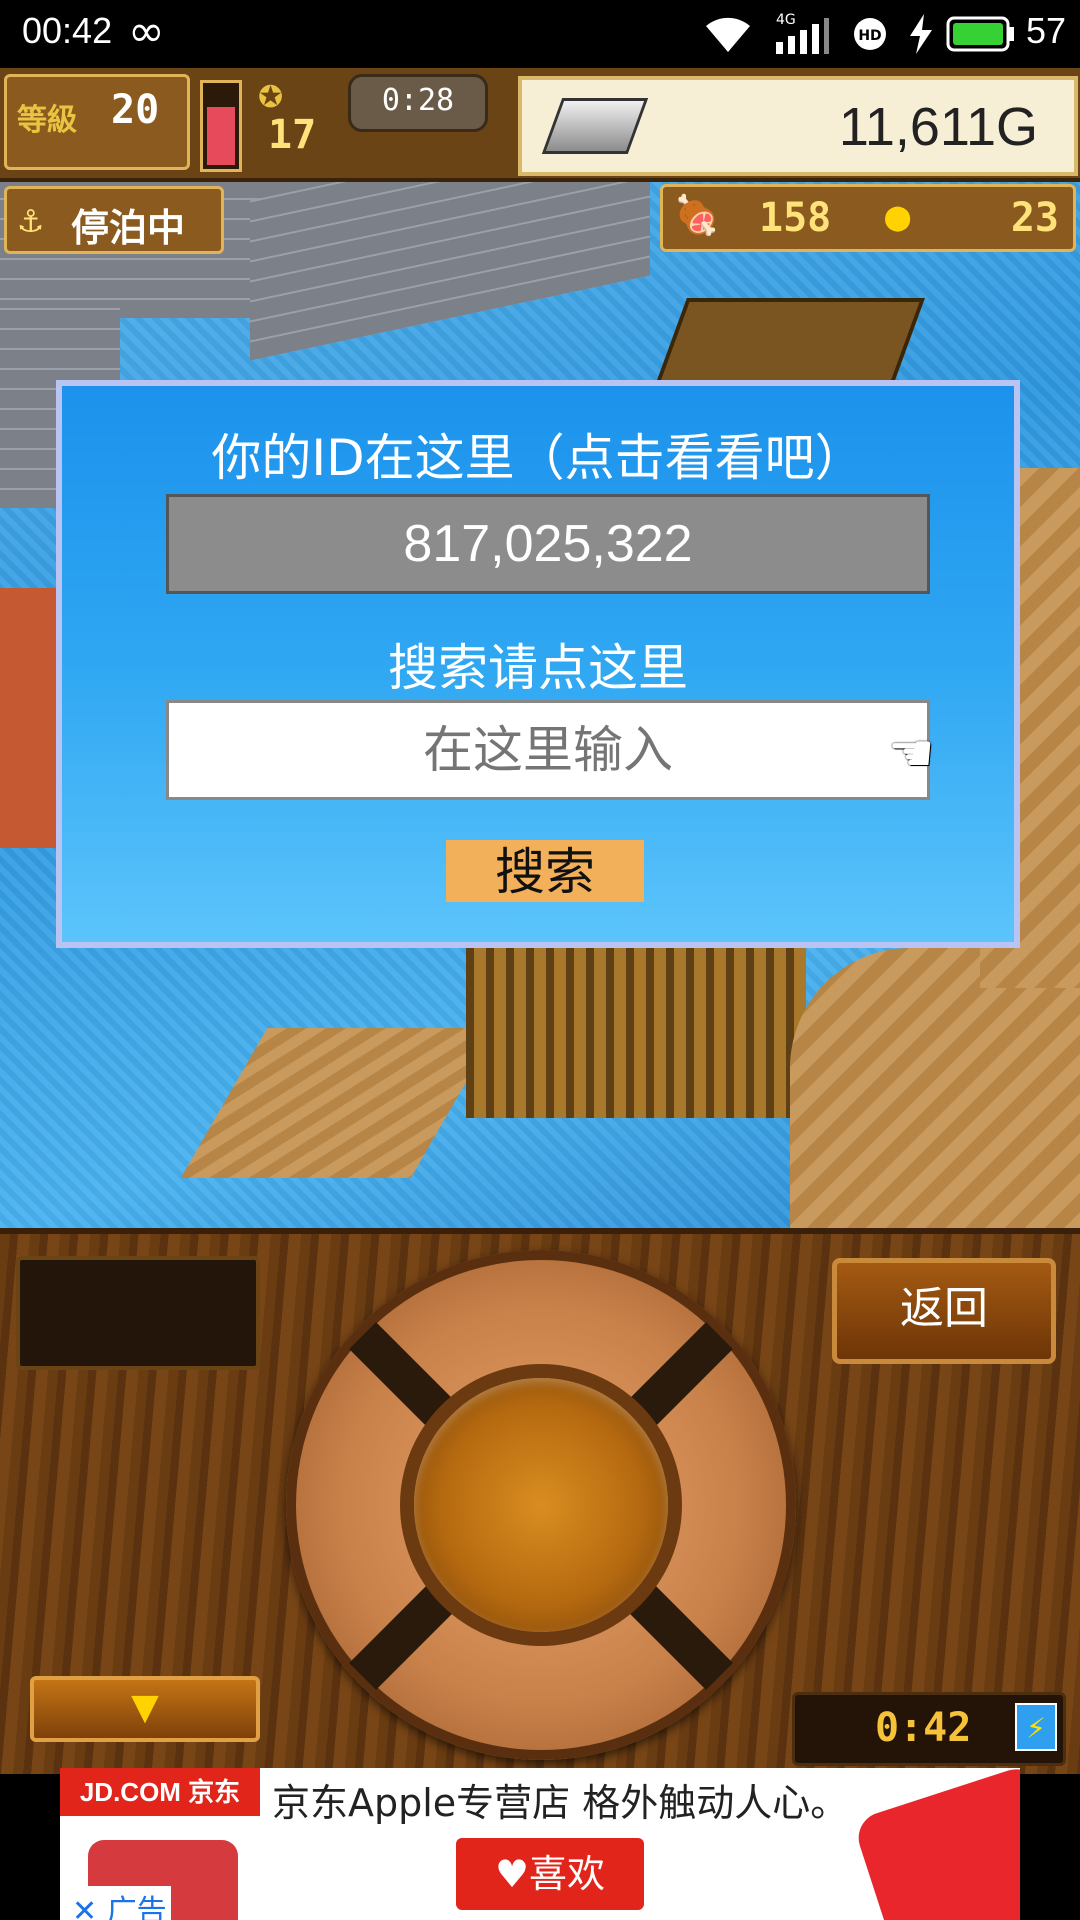  What do you see at coordinates (545, 871) in the screenshot?
I see `search-button: 搜索` at bounding box center [545, 871].